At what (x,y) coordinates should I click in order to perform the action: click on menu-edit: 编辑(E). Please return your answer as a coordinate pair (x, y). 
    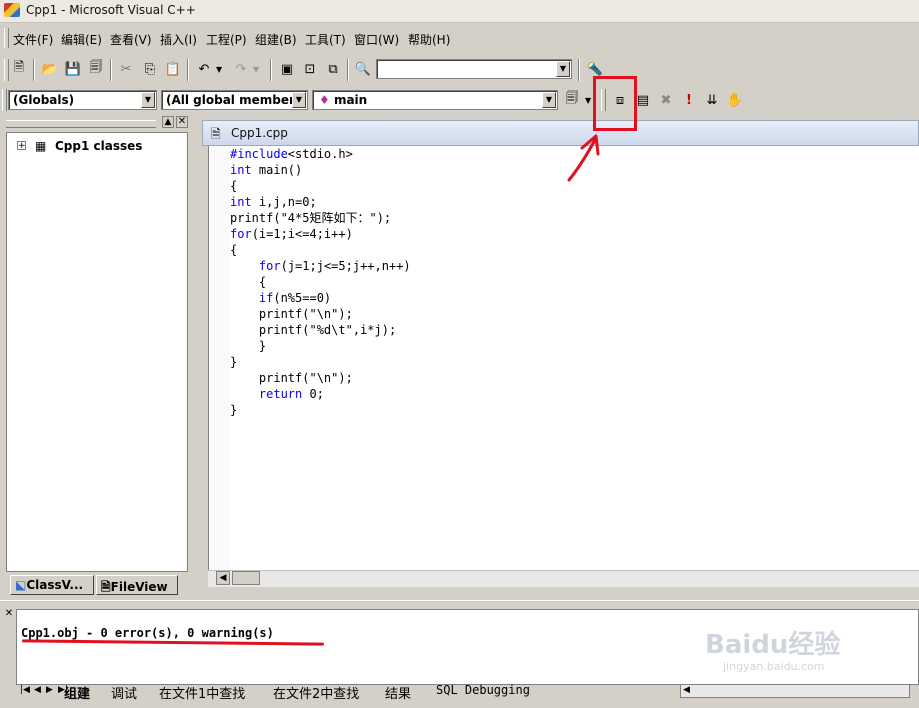
    Looking at the image, I should click on (81, 39).